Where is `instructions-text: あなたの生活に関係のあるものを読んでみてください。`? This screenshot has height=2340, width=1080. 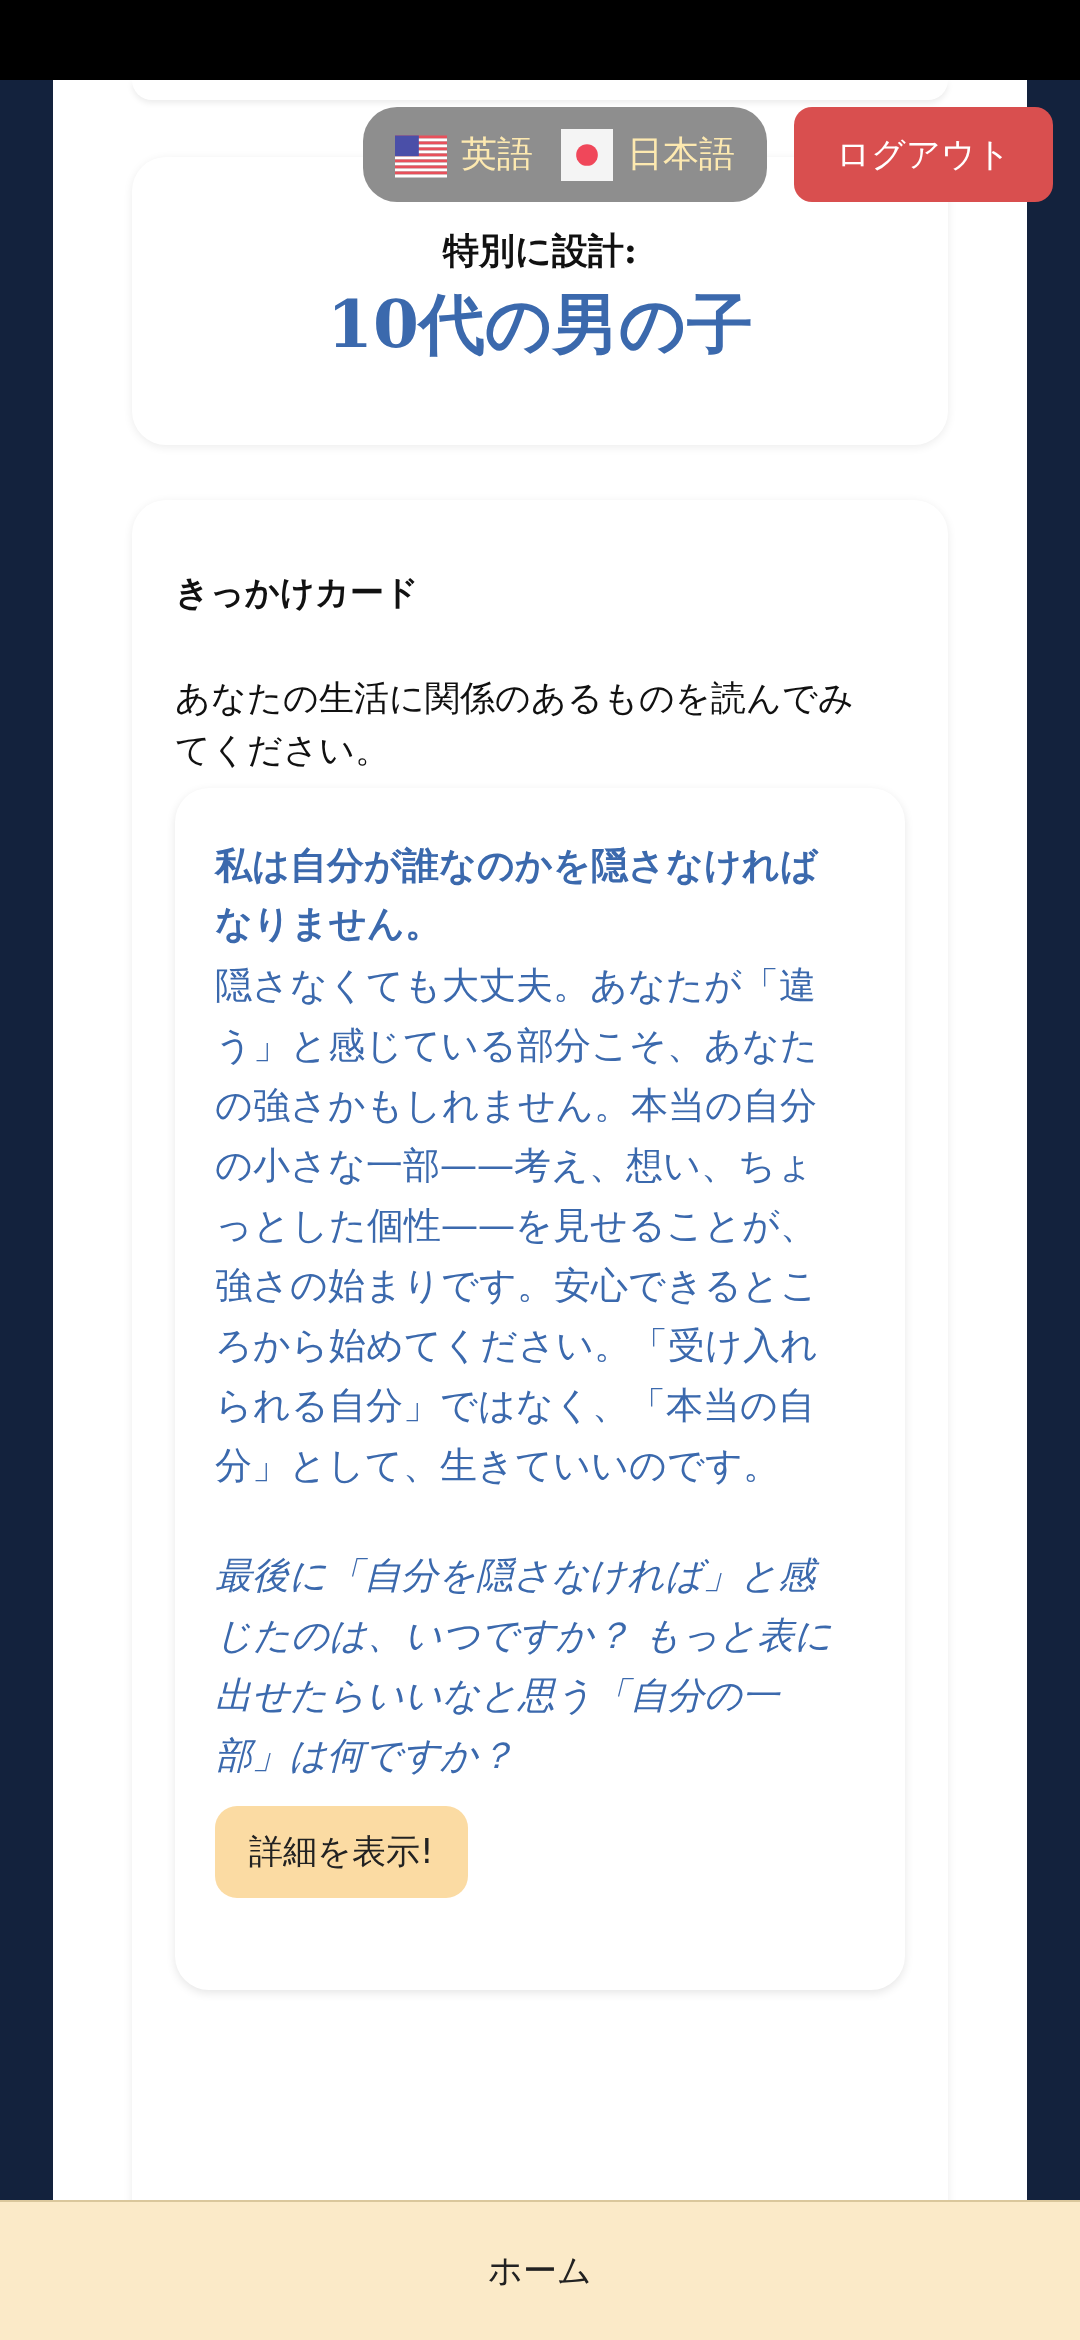 instructions-text: あなたの生活に関係のあるものを読んでみてください。 is located at coordinates (515, 724).